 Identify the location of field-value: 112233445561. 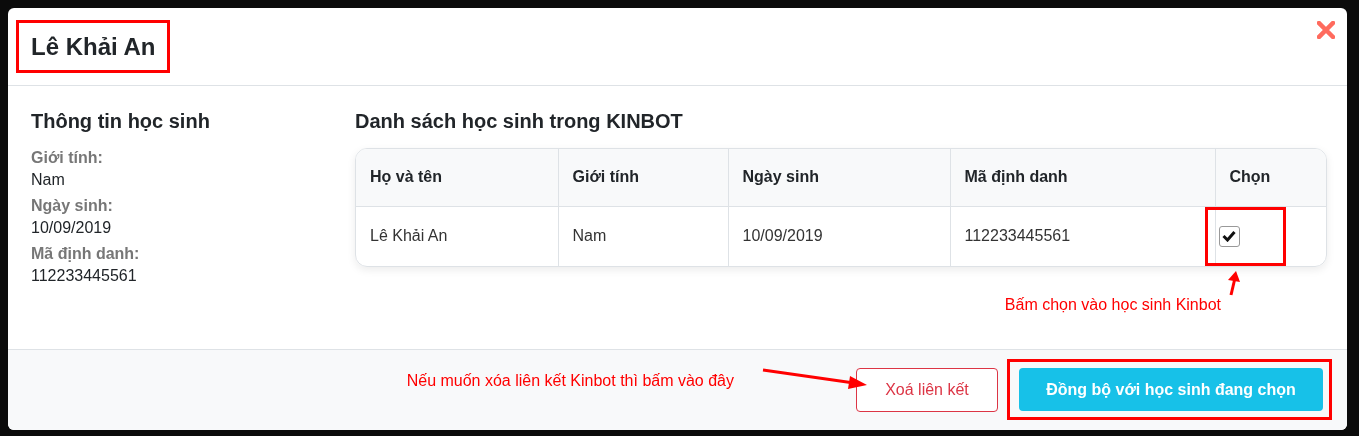
(84, 276).